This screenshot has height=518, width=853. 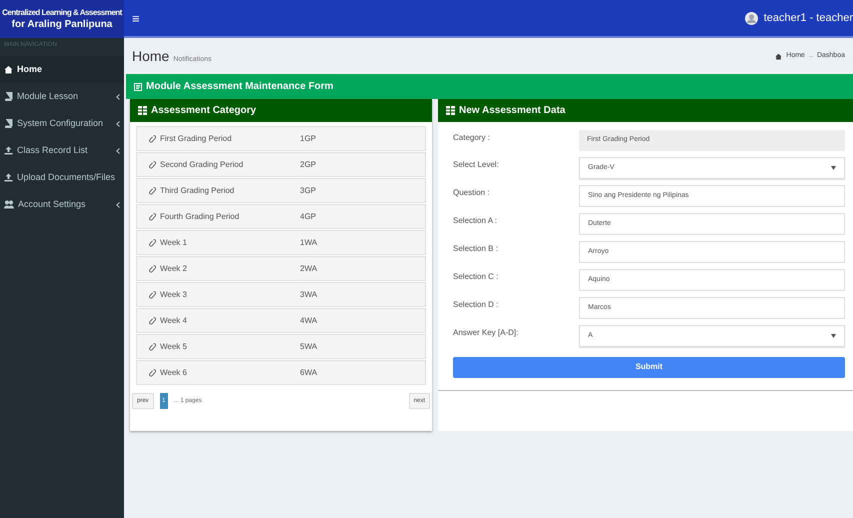 I want to click on submit-button: Submit, so click(x=649, y=367).